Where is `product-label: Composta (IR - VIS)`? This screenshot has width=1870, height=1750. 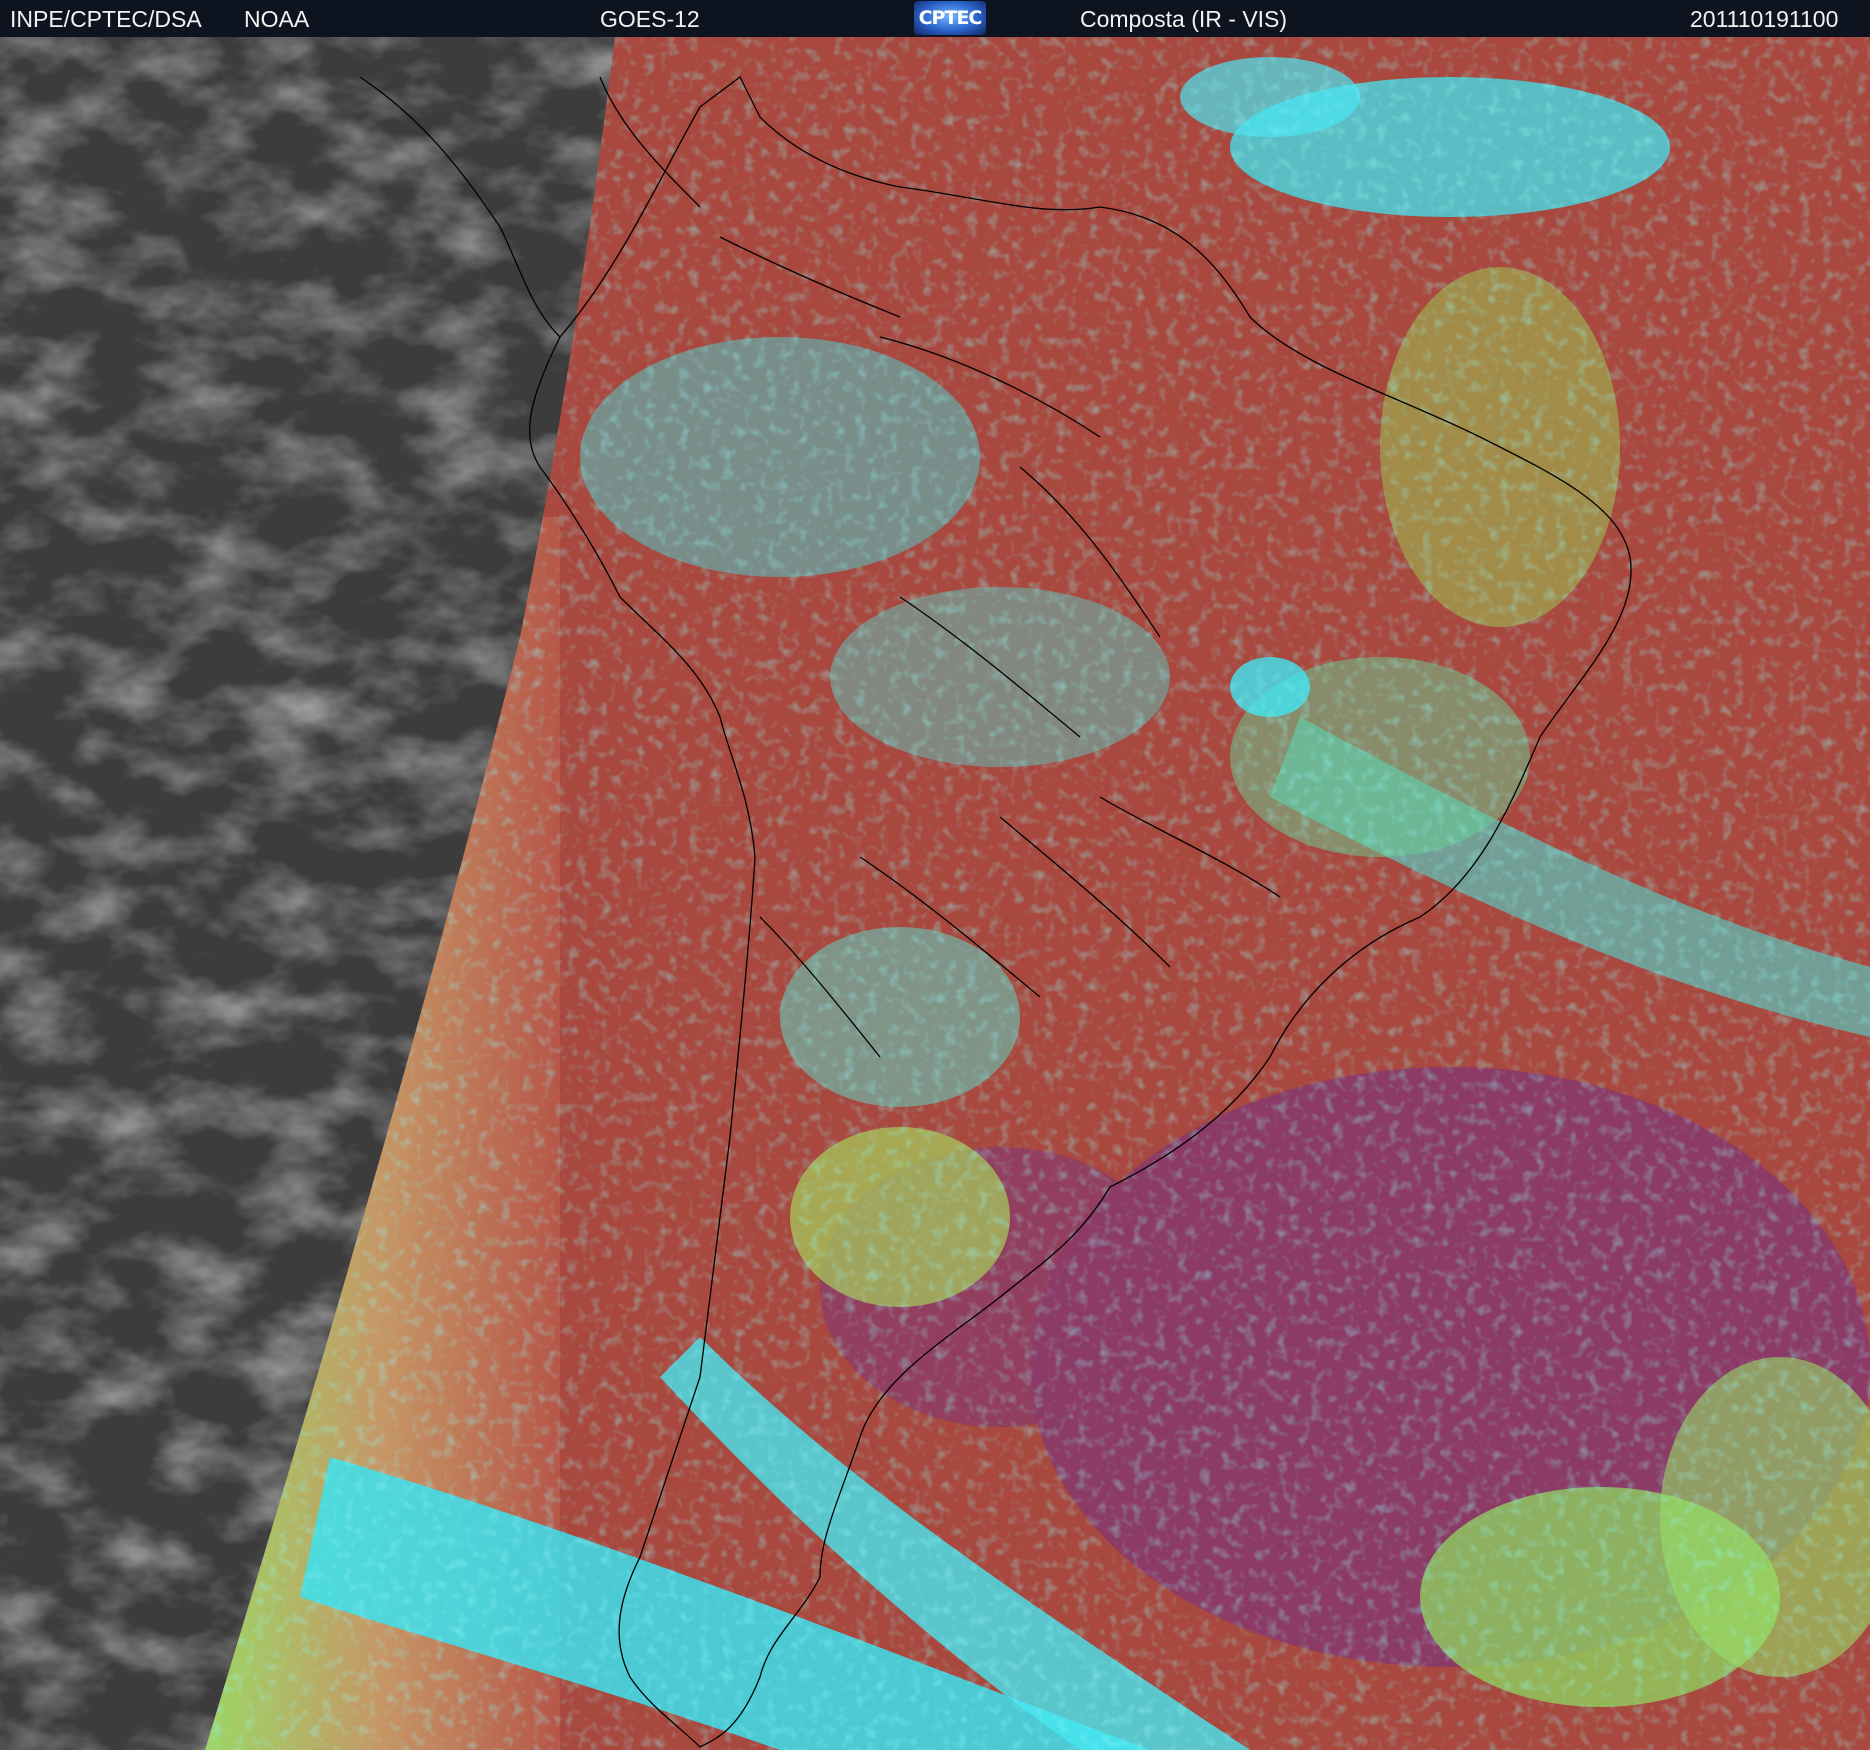
product-label: Composta (IR - VIS) is located at coordinates (1184, 19).